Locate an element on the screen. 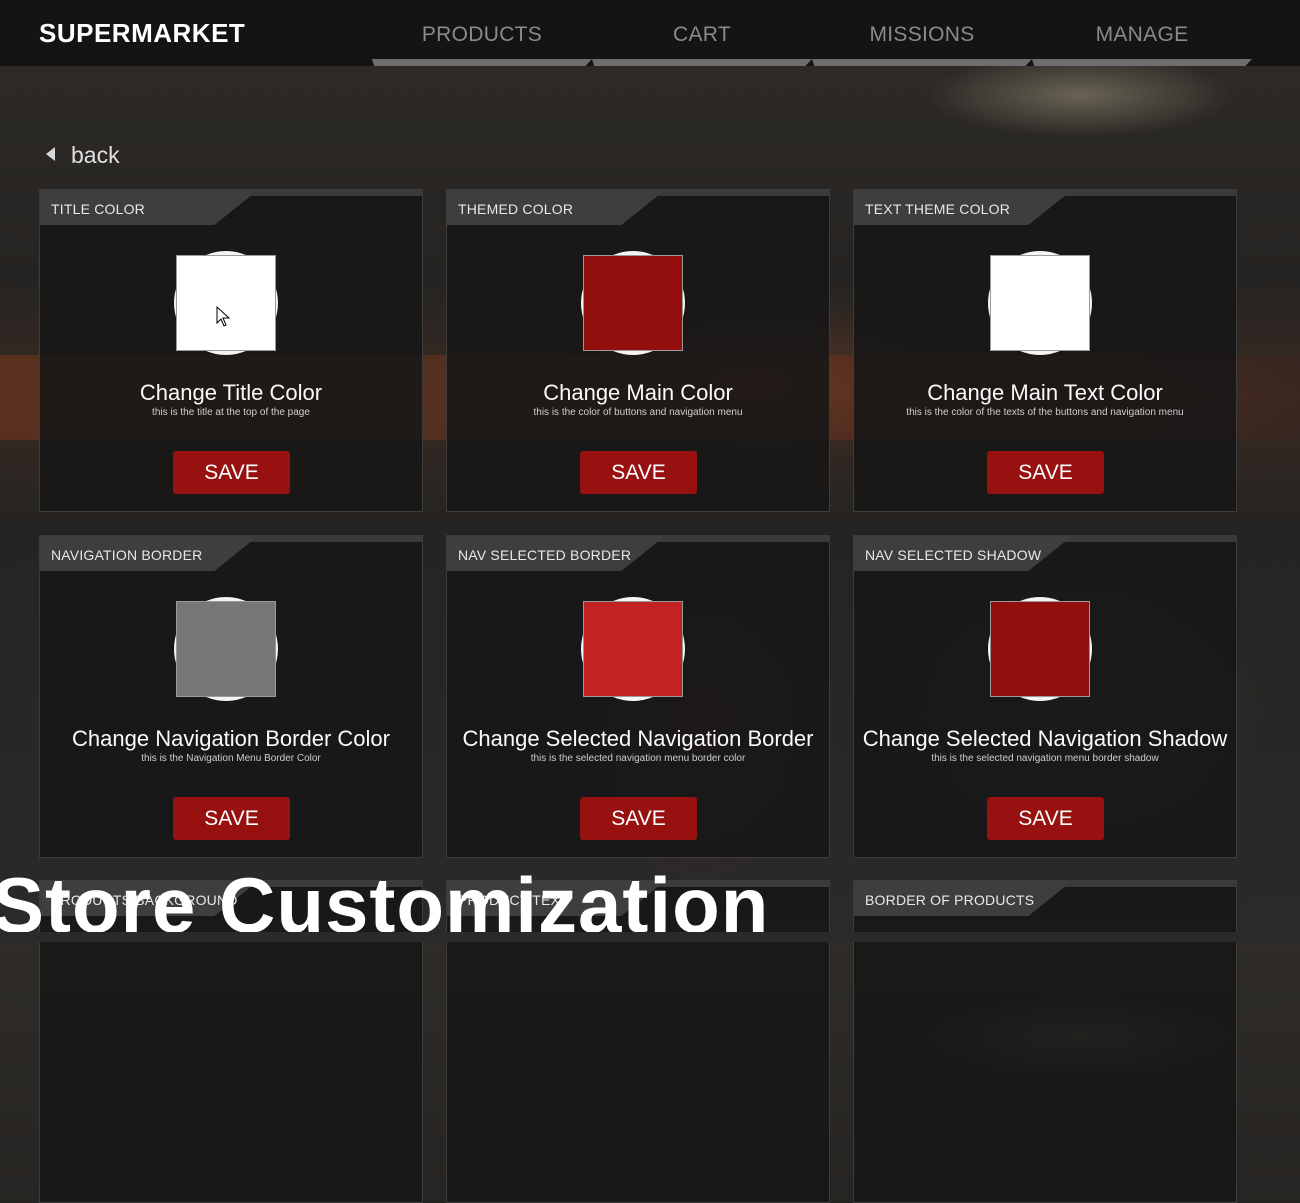 This screenshot has height=1203, width=1300. nav-tab-missions: MISSIONS is located at coordinates (922, 33).